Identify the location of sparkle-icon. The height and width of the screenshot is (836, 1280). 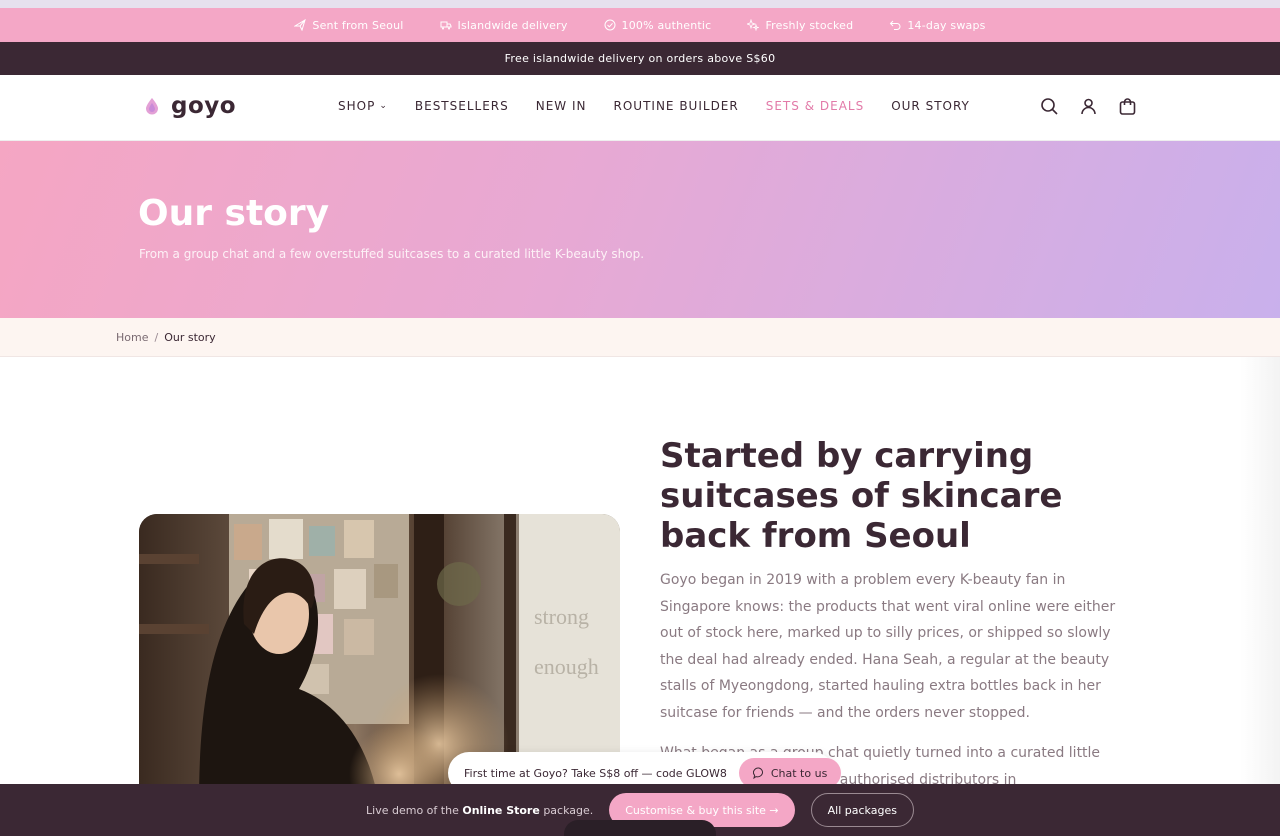
(753, 25).